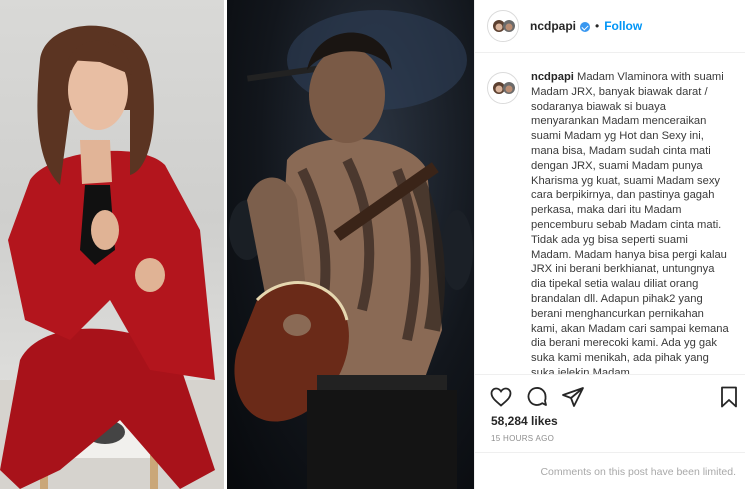 This screenshot has width=745, height=489. What do you see at coordinates (552, 77) in the screenshot?
I see `caption-username: ncdpapi` at bounding box center [552, 77].